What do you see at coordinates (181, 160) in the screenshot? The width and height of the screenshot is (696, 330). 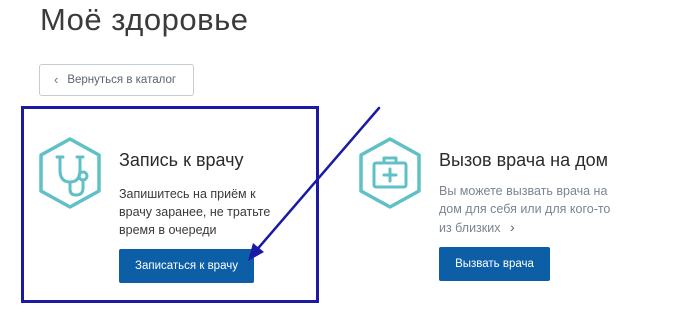 I see `card-title: Запись к врачу` at bounding box center [181, 160].